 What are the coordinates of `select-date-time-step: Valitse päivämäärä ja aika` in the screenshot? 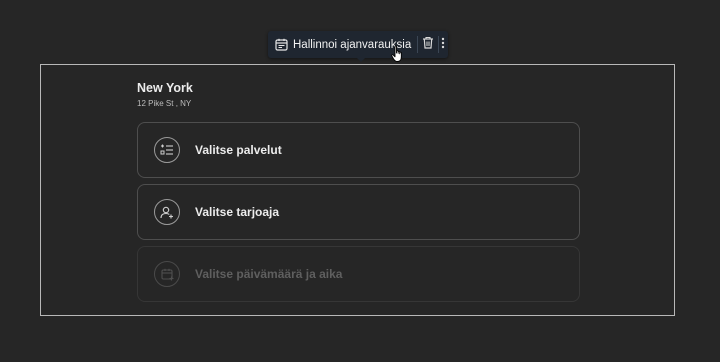 It's located at (358, 274).